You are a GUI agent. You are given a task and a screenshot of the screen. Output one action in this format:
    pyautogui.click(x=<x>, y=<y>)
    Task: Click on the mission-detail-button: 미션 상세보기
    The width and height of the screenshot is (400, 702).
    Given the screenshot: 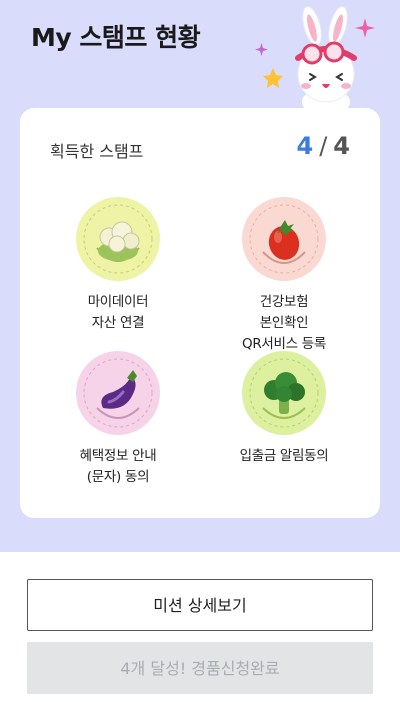 What is the action you would take?
    pyautogui.click(x=200, y=605)
    